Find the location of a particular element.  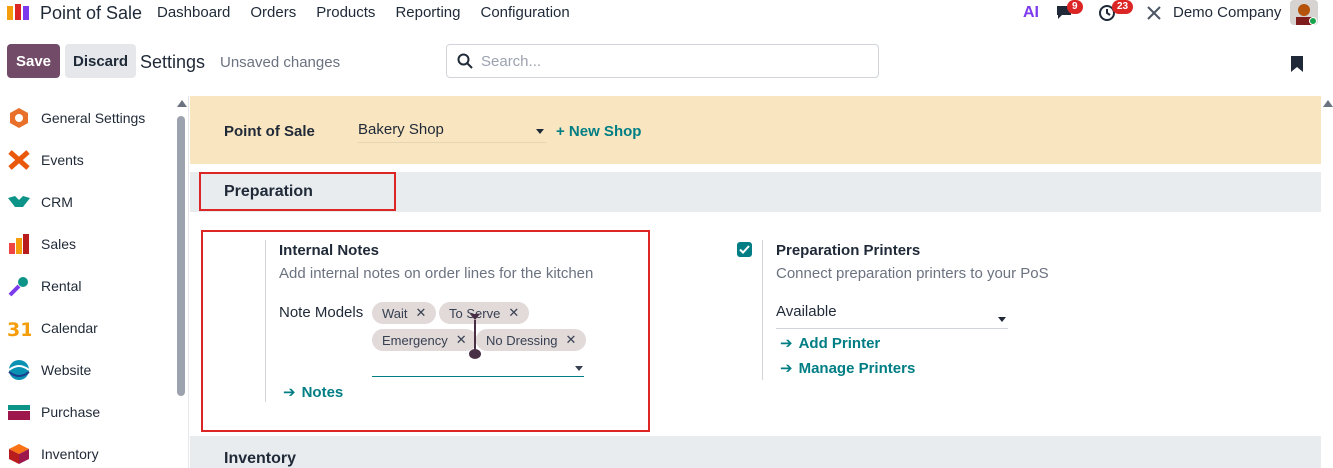

check-icon is located at coordinates (744, 249).